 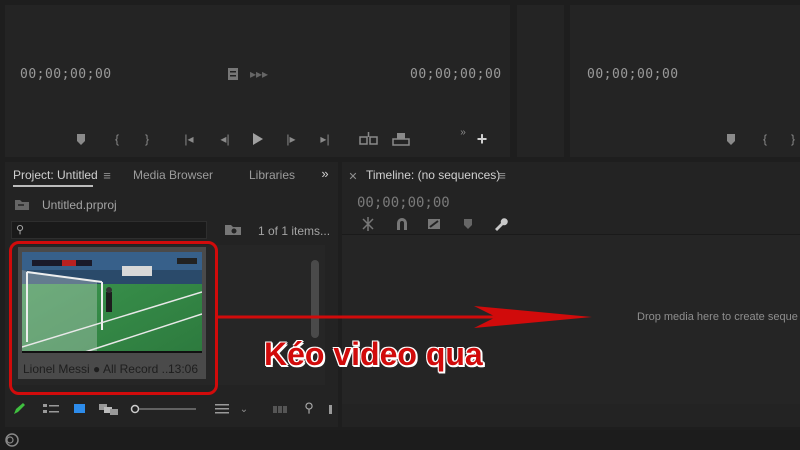 What do you see at coordinates (633, 74) in the screenshot?
I see `program-timecode: 00;00;00;00` at bounding box center [633, 74].